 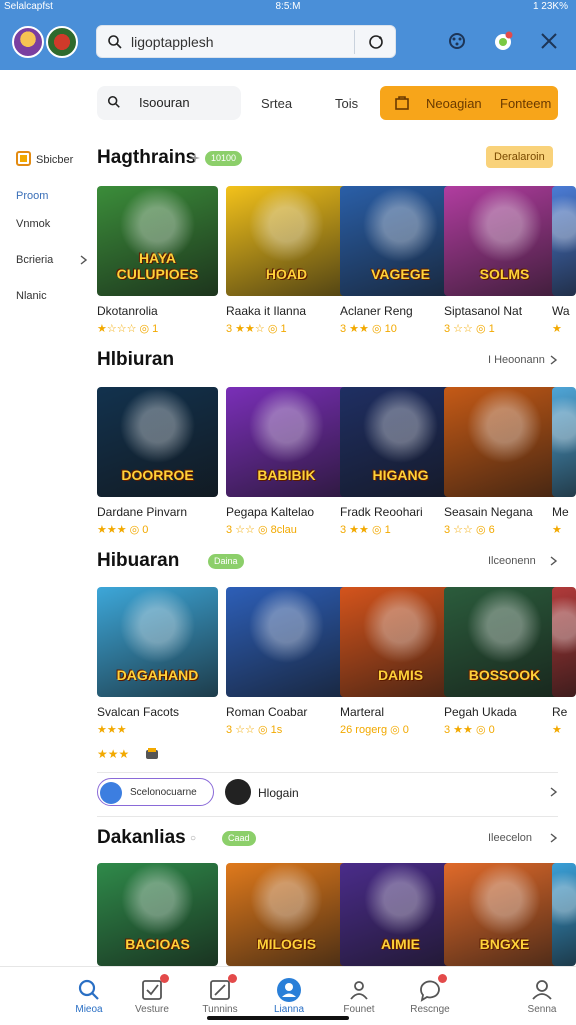 What do you see at coordinates (266, 311) in the screenshot?
I see `game-title: Raaka it Ilanna` at bounding box center [266, 311].